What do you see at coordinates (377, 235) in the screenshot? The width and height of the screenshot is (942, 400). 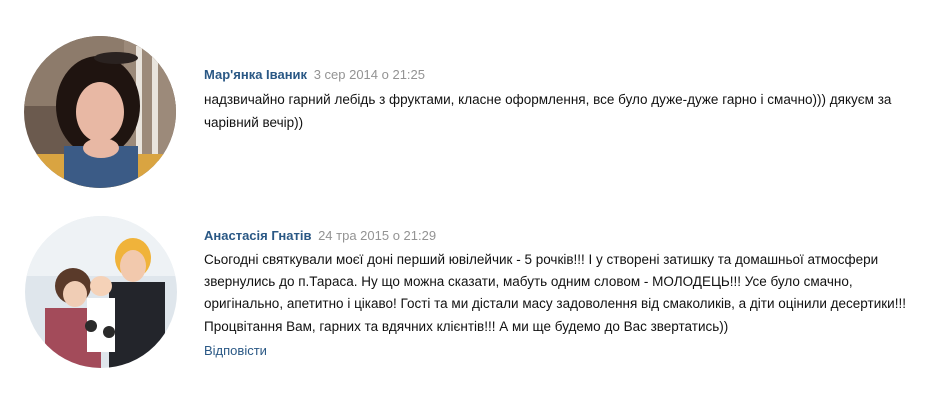 I see `comment-date: 24 тра 2015 о 21:29` at bounding box center [377, 235].